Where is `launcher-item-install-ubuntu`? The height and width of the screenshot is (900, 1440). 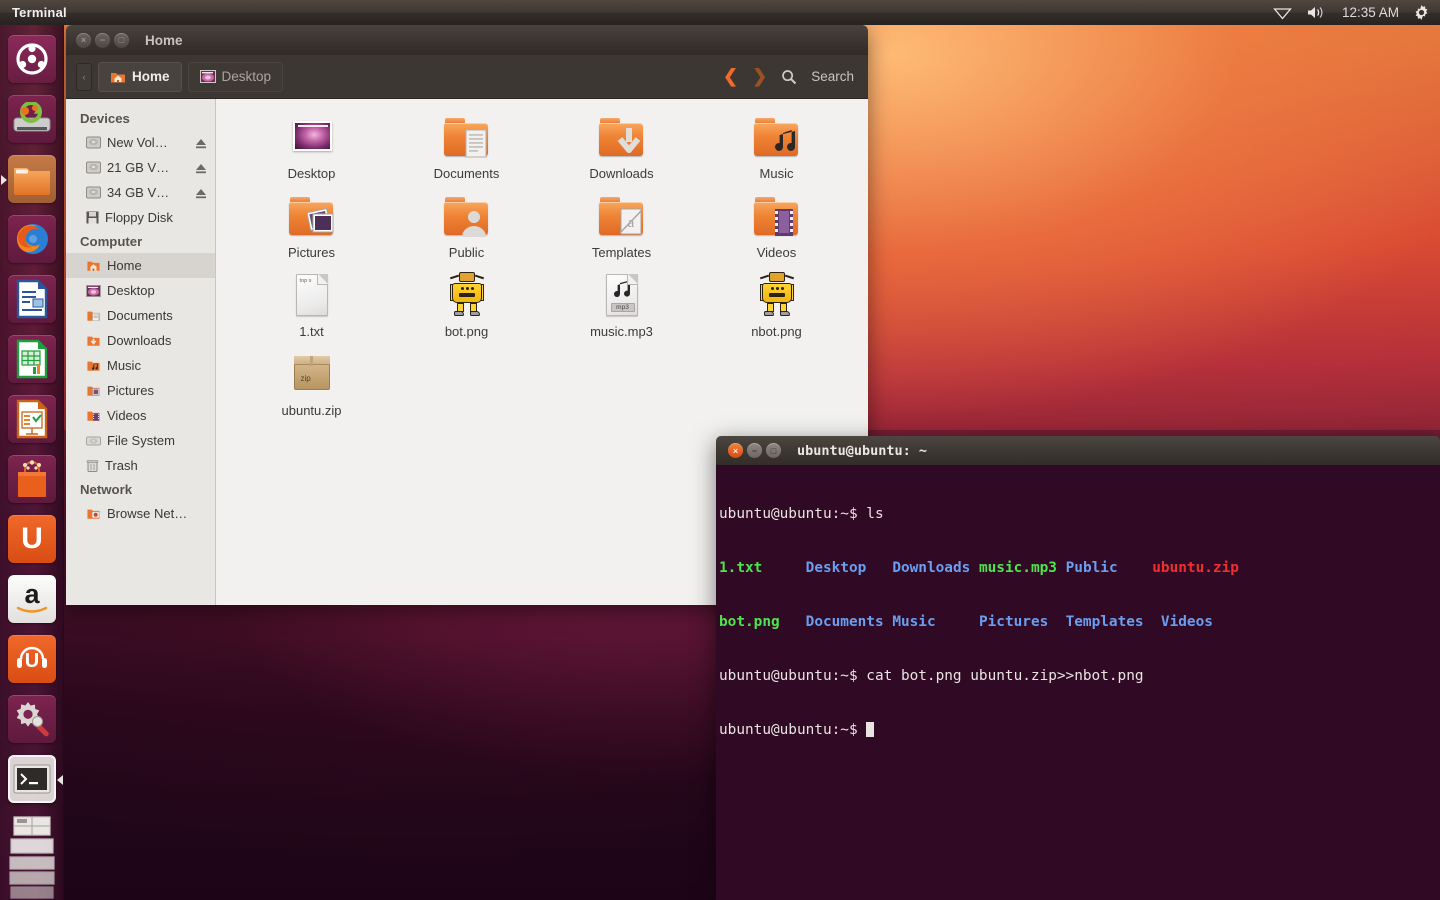 launcher-item-install-ubuntu is located at coordinates (32, 119).